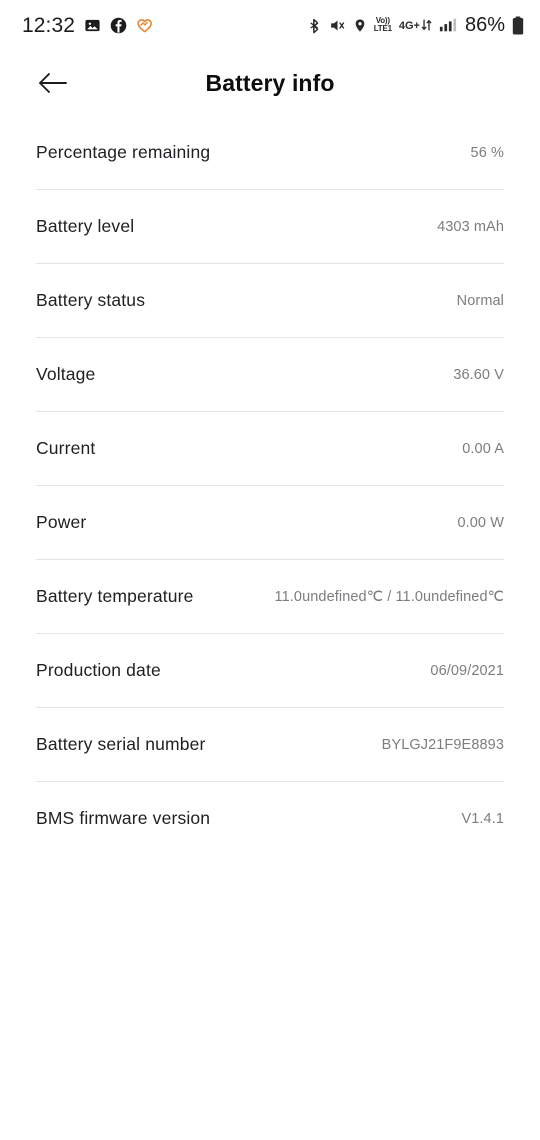 The height and width of the screenshot is (1140, 540). I want to click on table-row: Power 0.00 W, so click(270, 522).